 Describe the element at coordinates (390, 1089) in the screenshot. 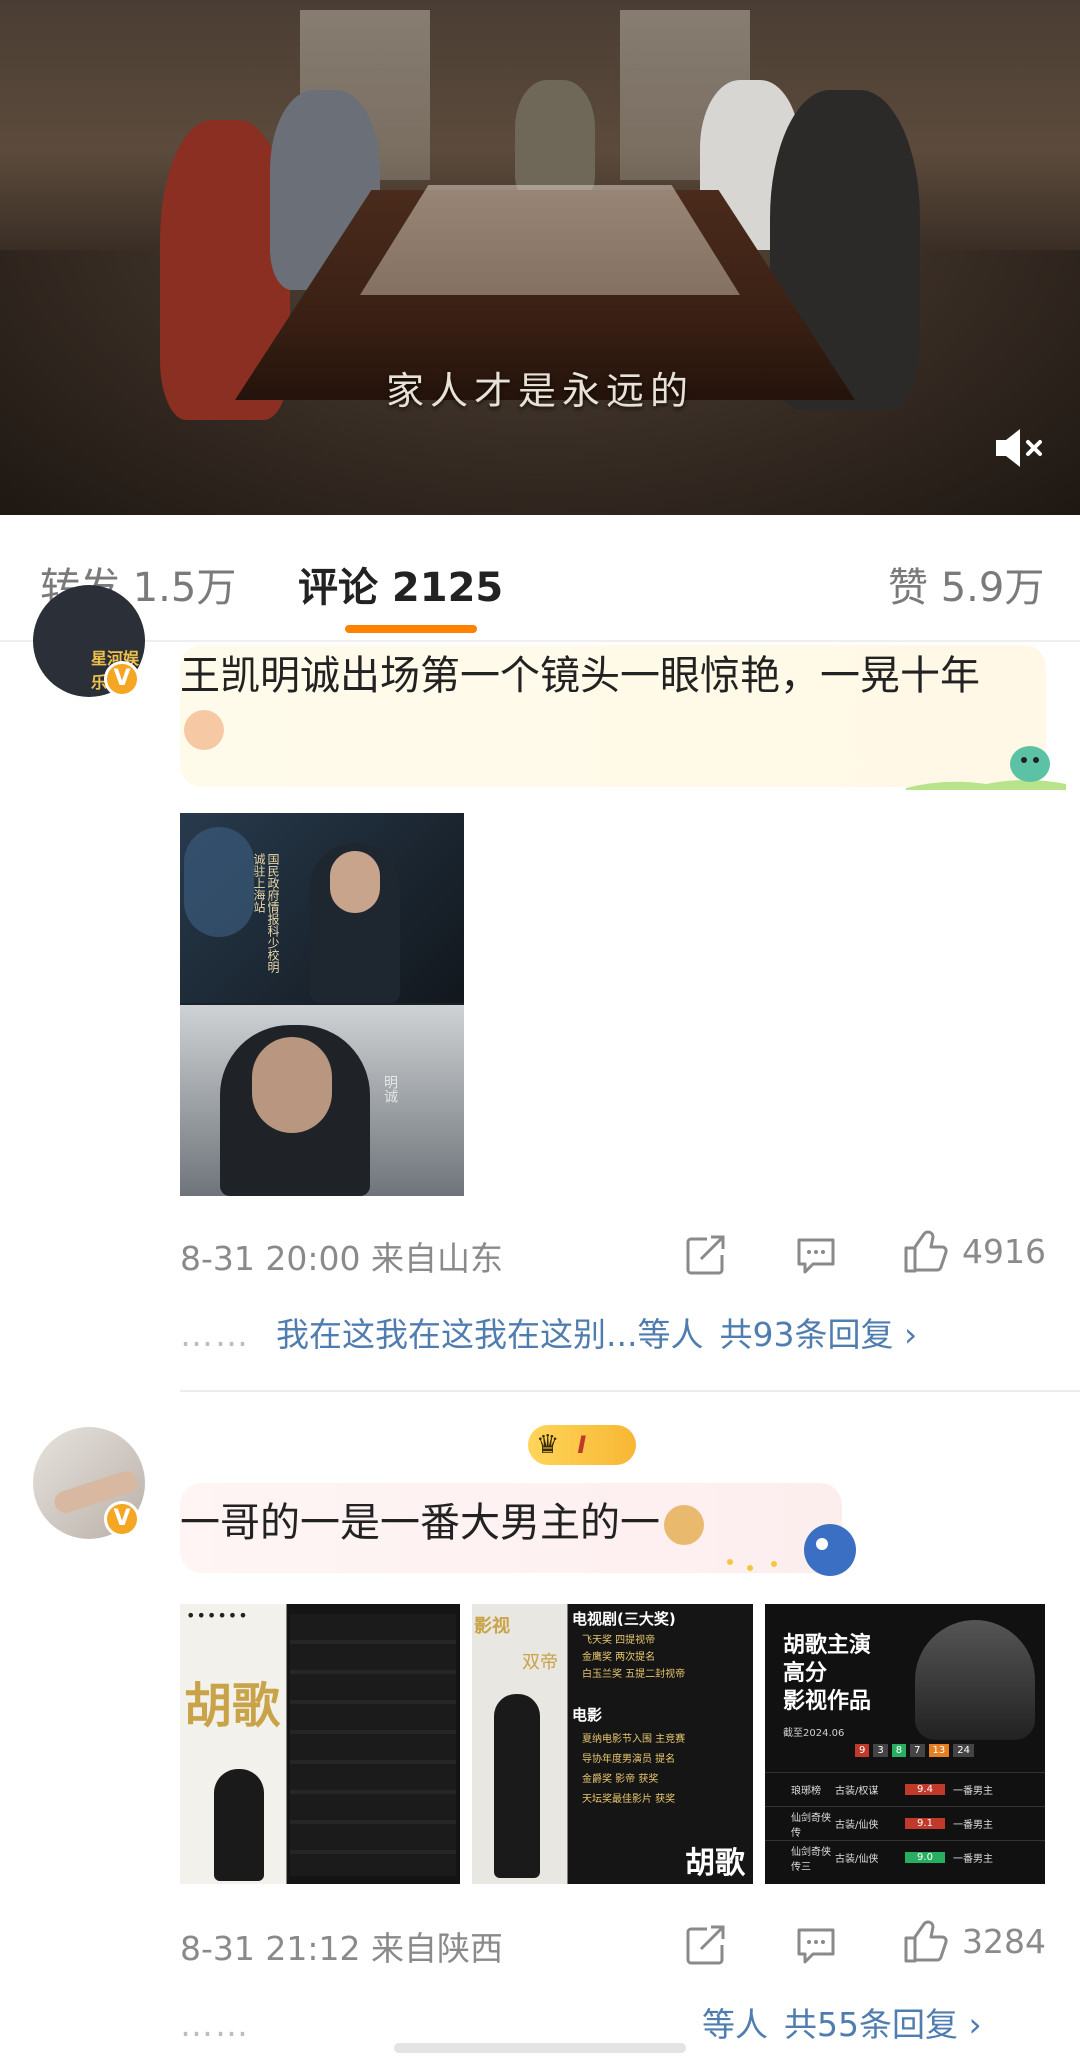

I see `image-caption: 明诚` at that location.